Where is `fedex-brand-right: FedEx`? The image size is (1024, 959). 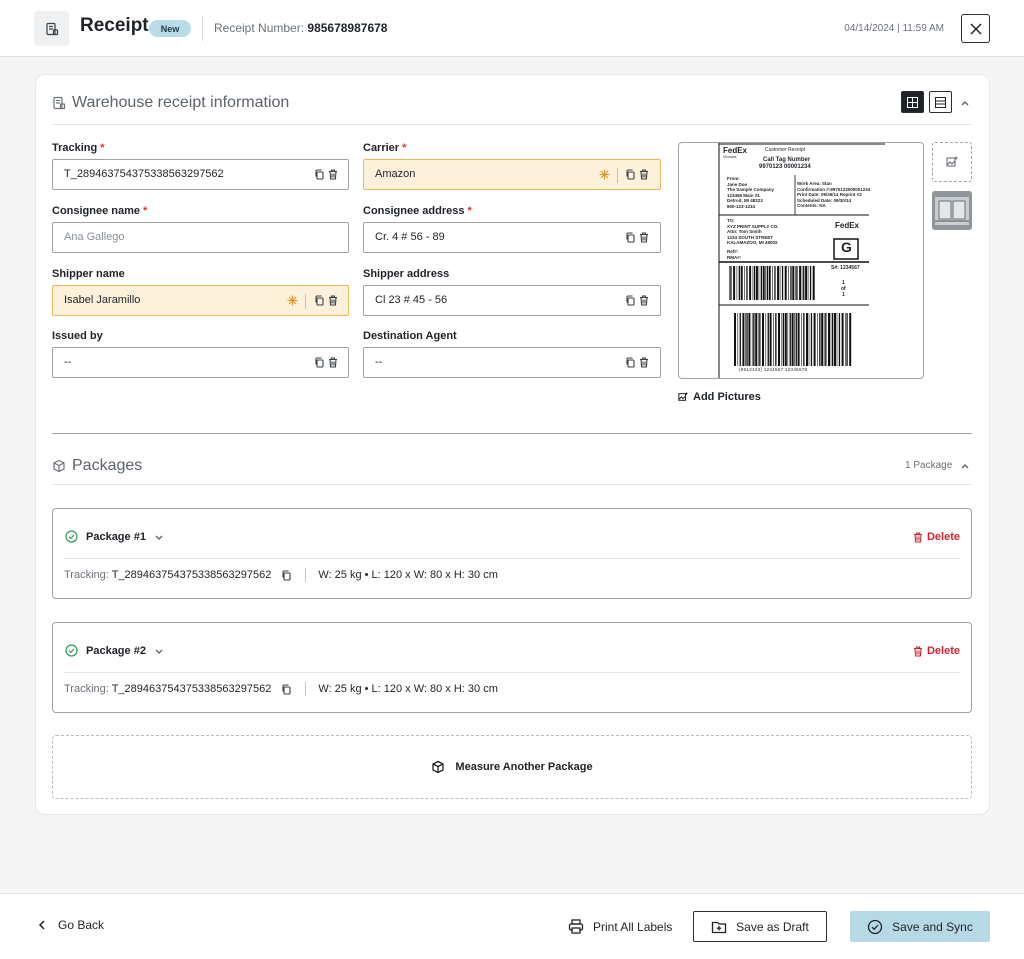
fedex-brand-right: FedEx is located at coordinates (847, 225).